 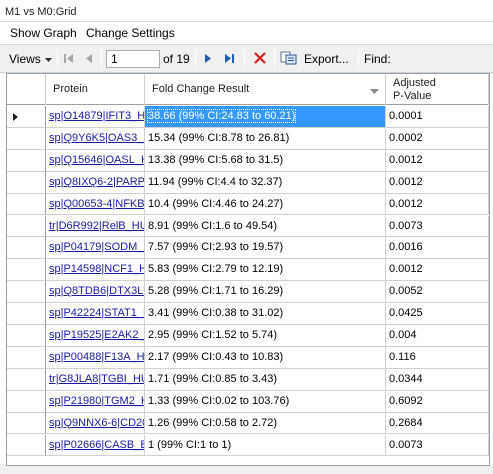 I want to click on fold-change-cell: 10.4 (99% CI:4.46 to 24.27), so click(x=265, y=204).